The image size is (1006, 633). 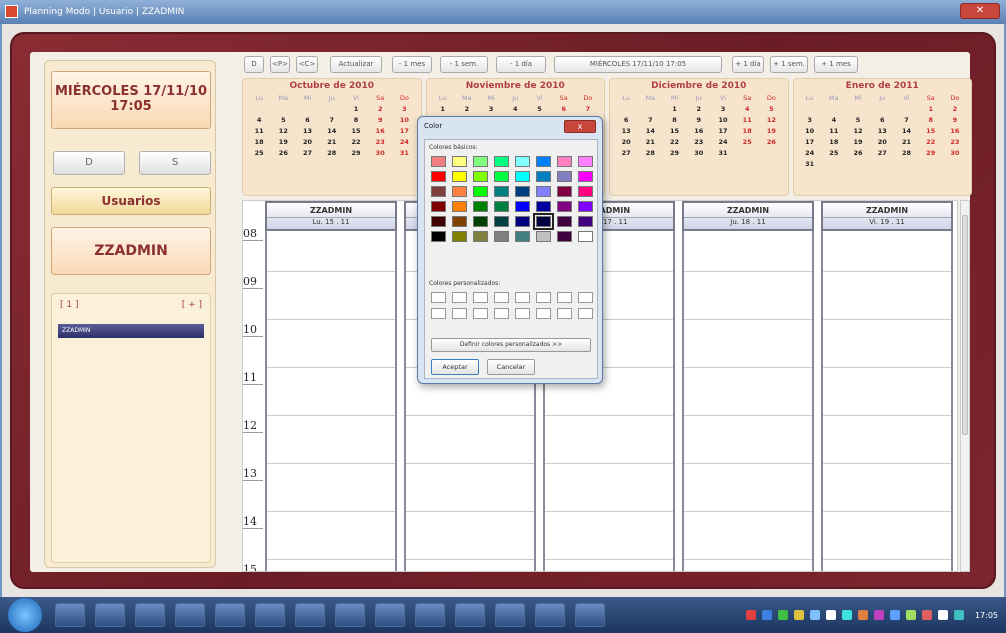 What do you see at coordinates (931, 120) in the screenshot?
I see `day-cell: 8` at bounding box center [931, 120].